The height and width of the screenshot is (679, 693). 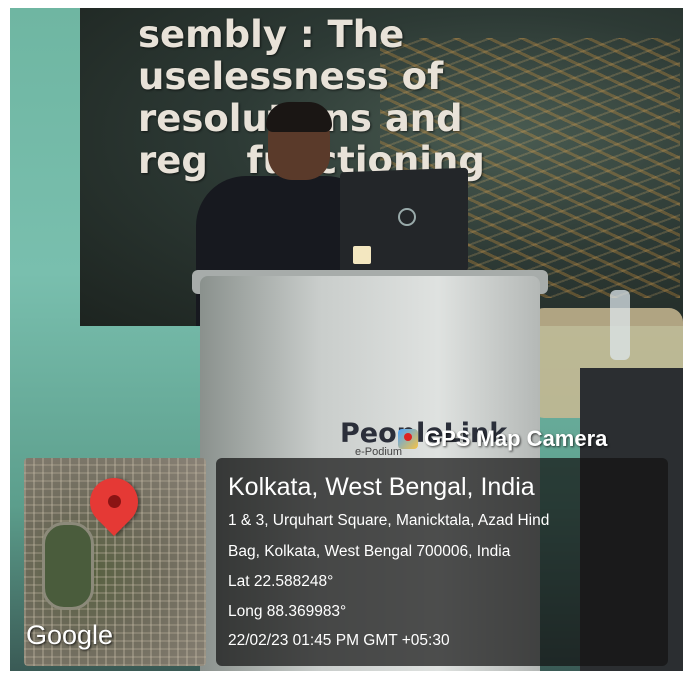 What do you see at coordinates (287, 611) in the screenshot?
I see `longitude-label: Long 88.369983°` at bounding box center [287, 611].